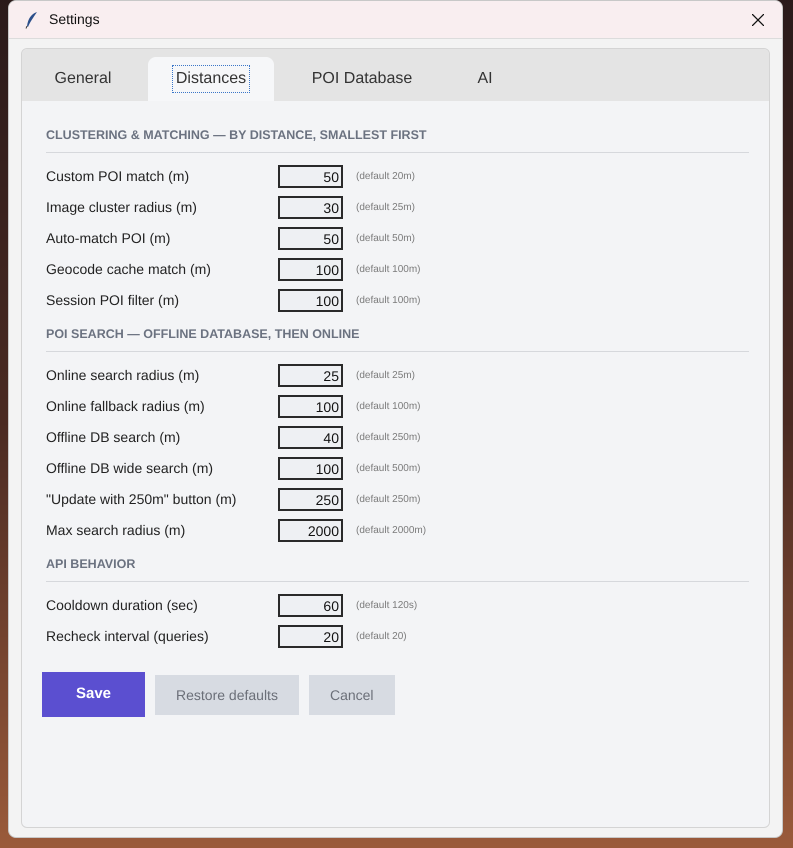 This screenshot has height=848, width=793. I want to click on field-label: "Update with 250m" button (m), so click(142, 499).